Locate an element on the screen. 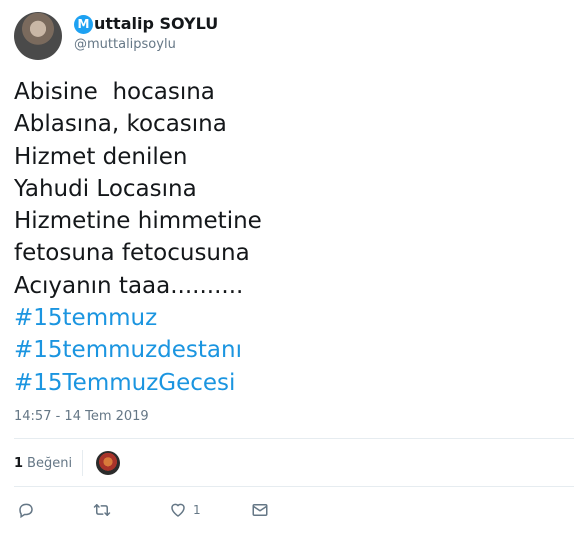 The height and width of the screenshot is (535, 579). name-logo-badge: M is located at coordinates (83, 24).